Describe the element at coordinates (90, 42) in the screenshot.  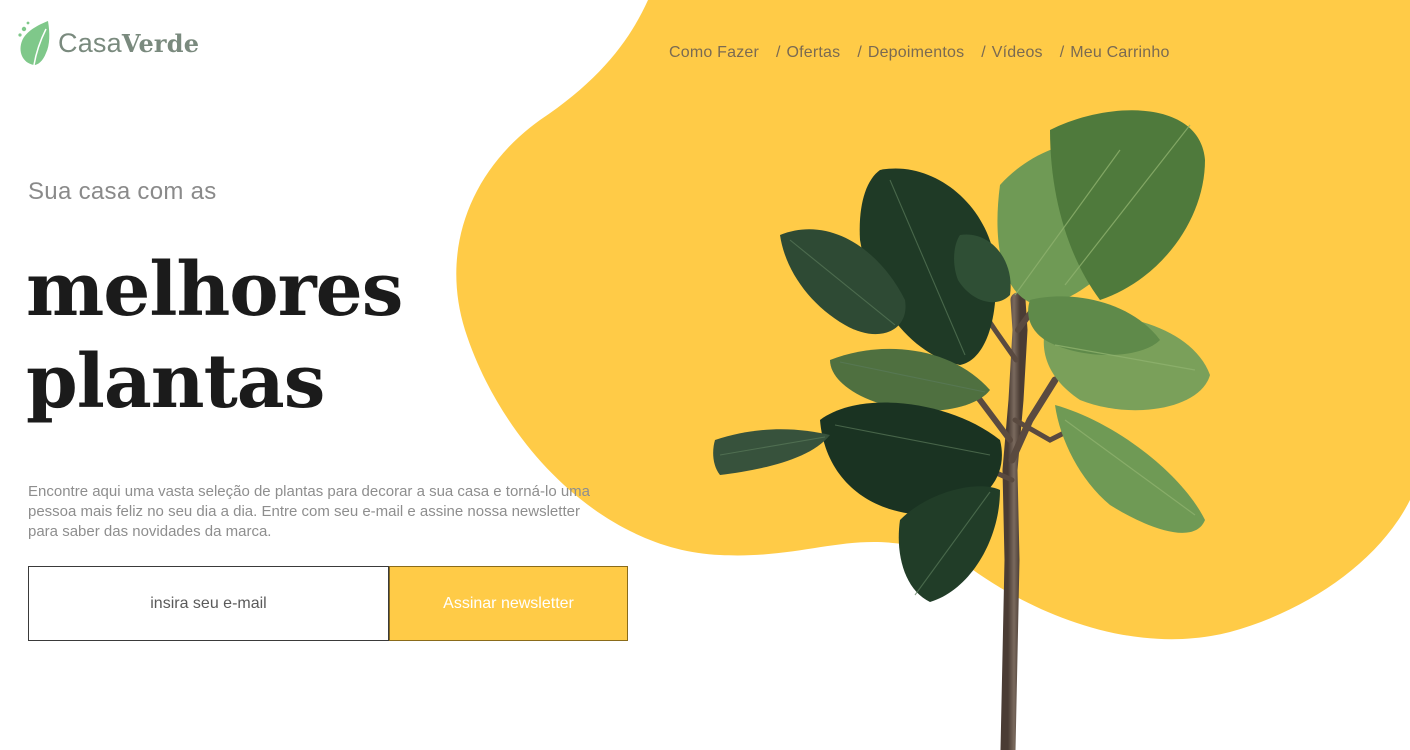
I see `brand-name-light: Casa` at that location.